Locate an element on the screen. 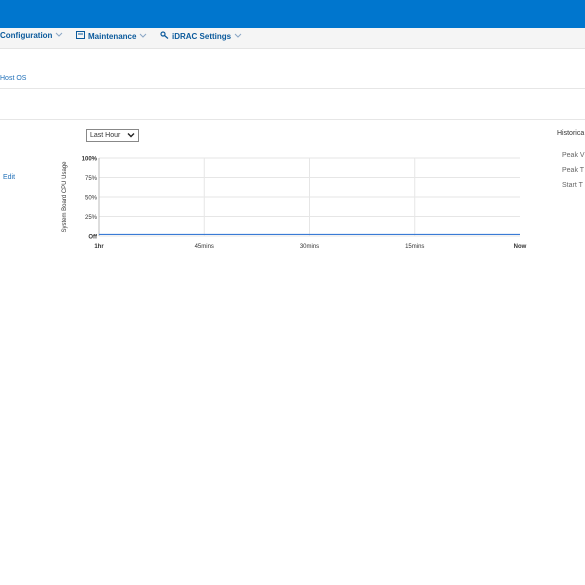 The height and width of the screenshot is (585, 585). x-tick-label: 45mins is located at coordinates (204, 247).